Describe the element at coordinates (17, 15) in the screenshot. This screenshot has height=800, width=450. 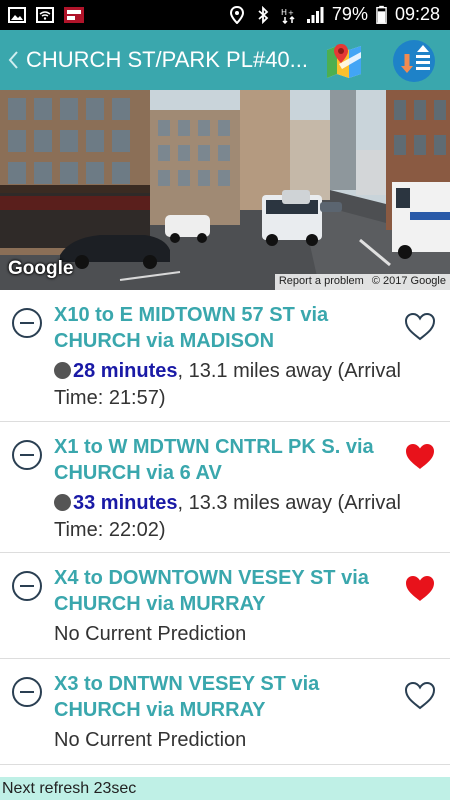
I see `image-icon` at that location.